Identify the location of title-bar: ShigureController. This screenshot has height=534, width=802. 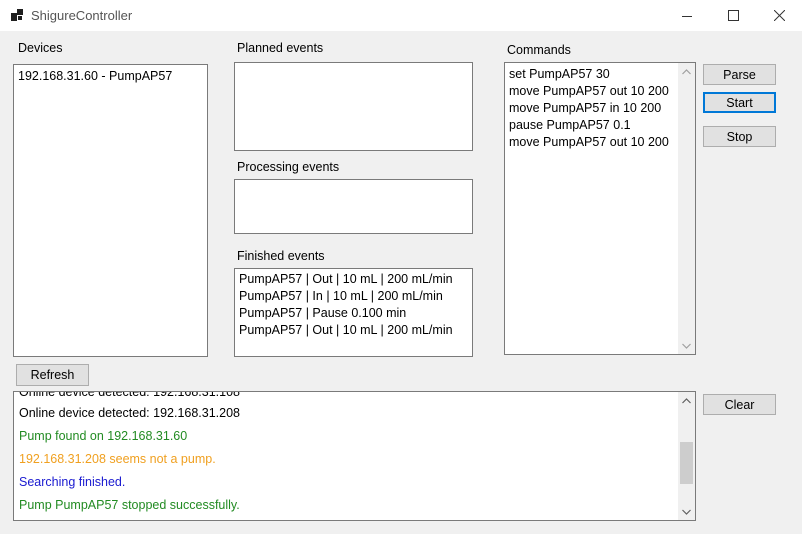
(401, 15).